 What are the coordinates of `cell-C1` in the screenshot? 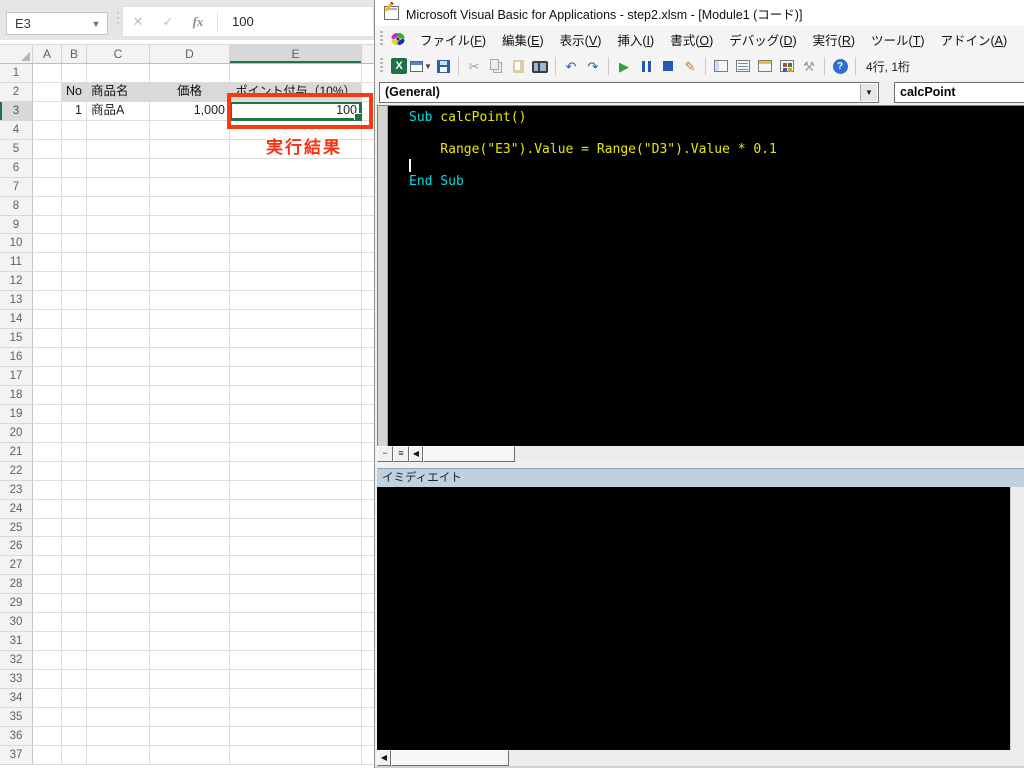 It's located at (118, 73).